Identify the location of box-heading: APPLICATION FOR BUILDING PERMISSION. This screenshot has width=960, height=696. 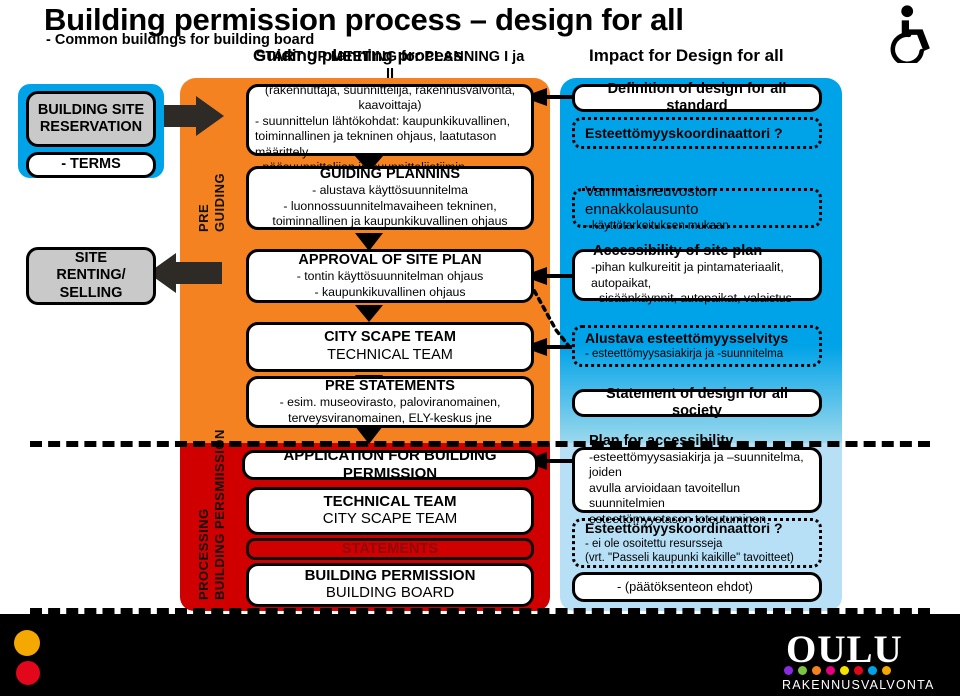
(390, 464).